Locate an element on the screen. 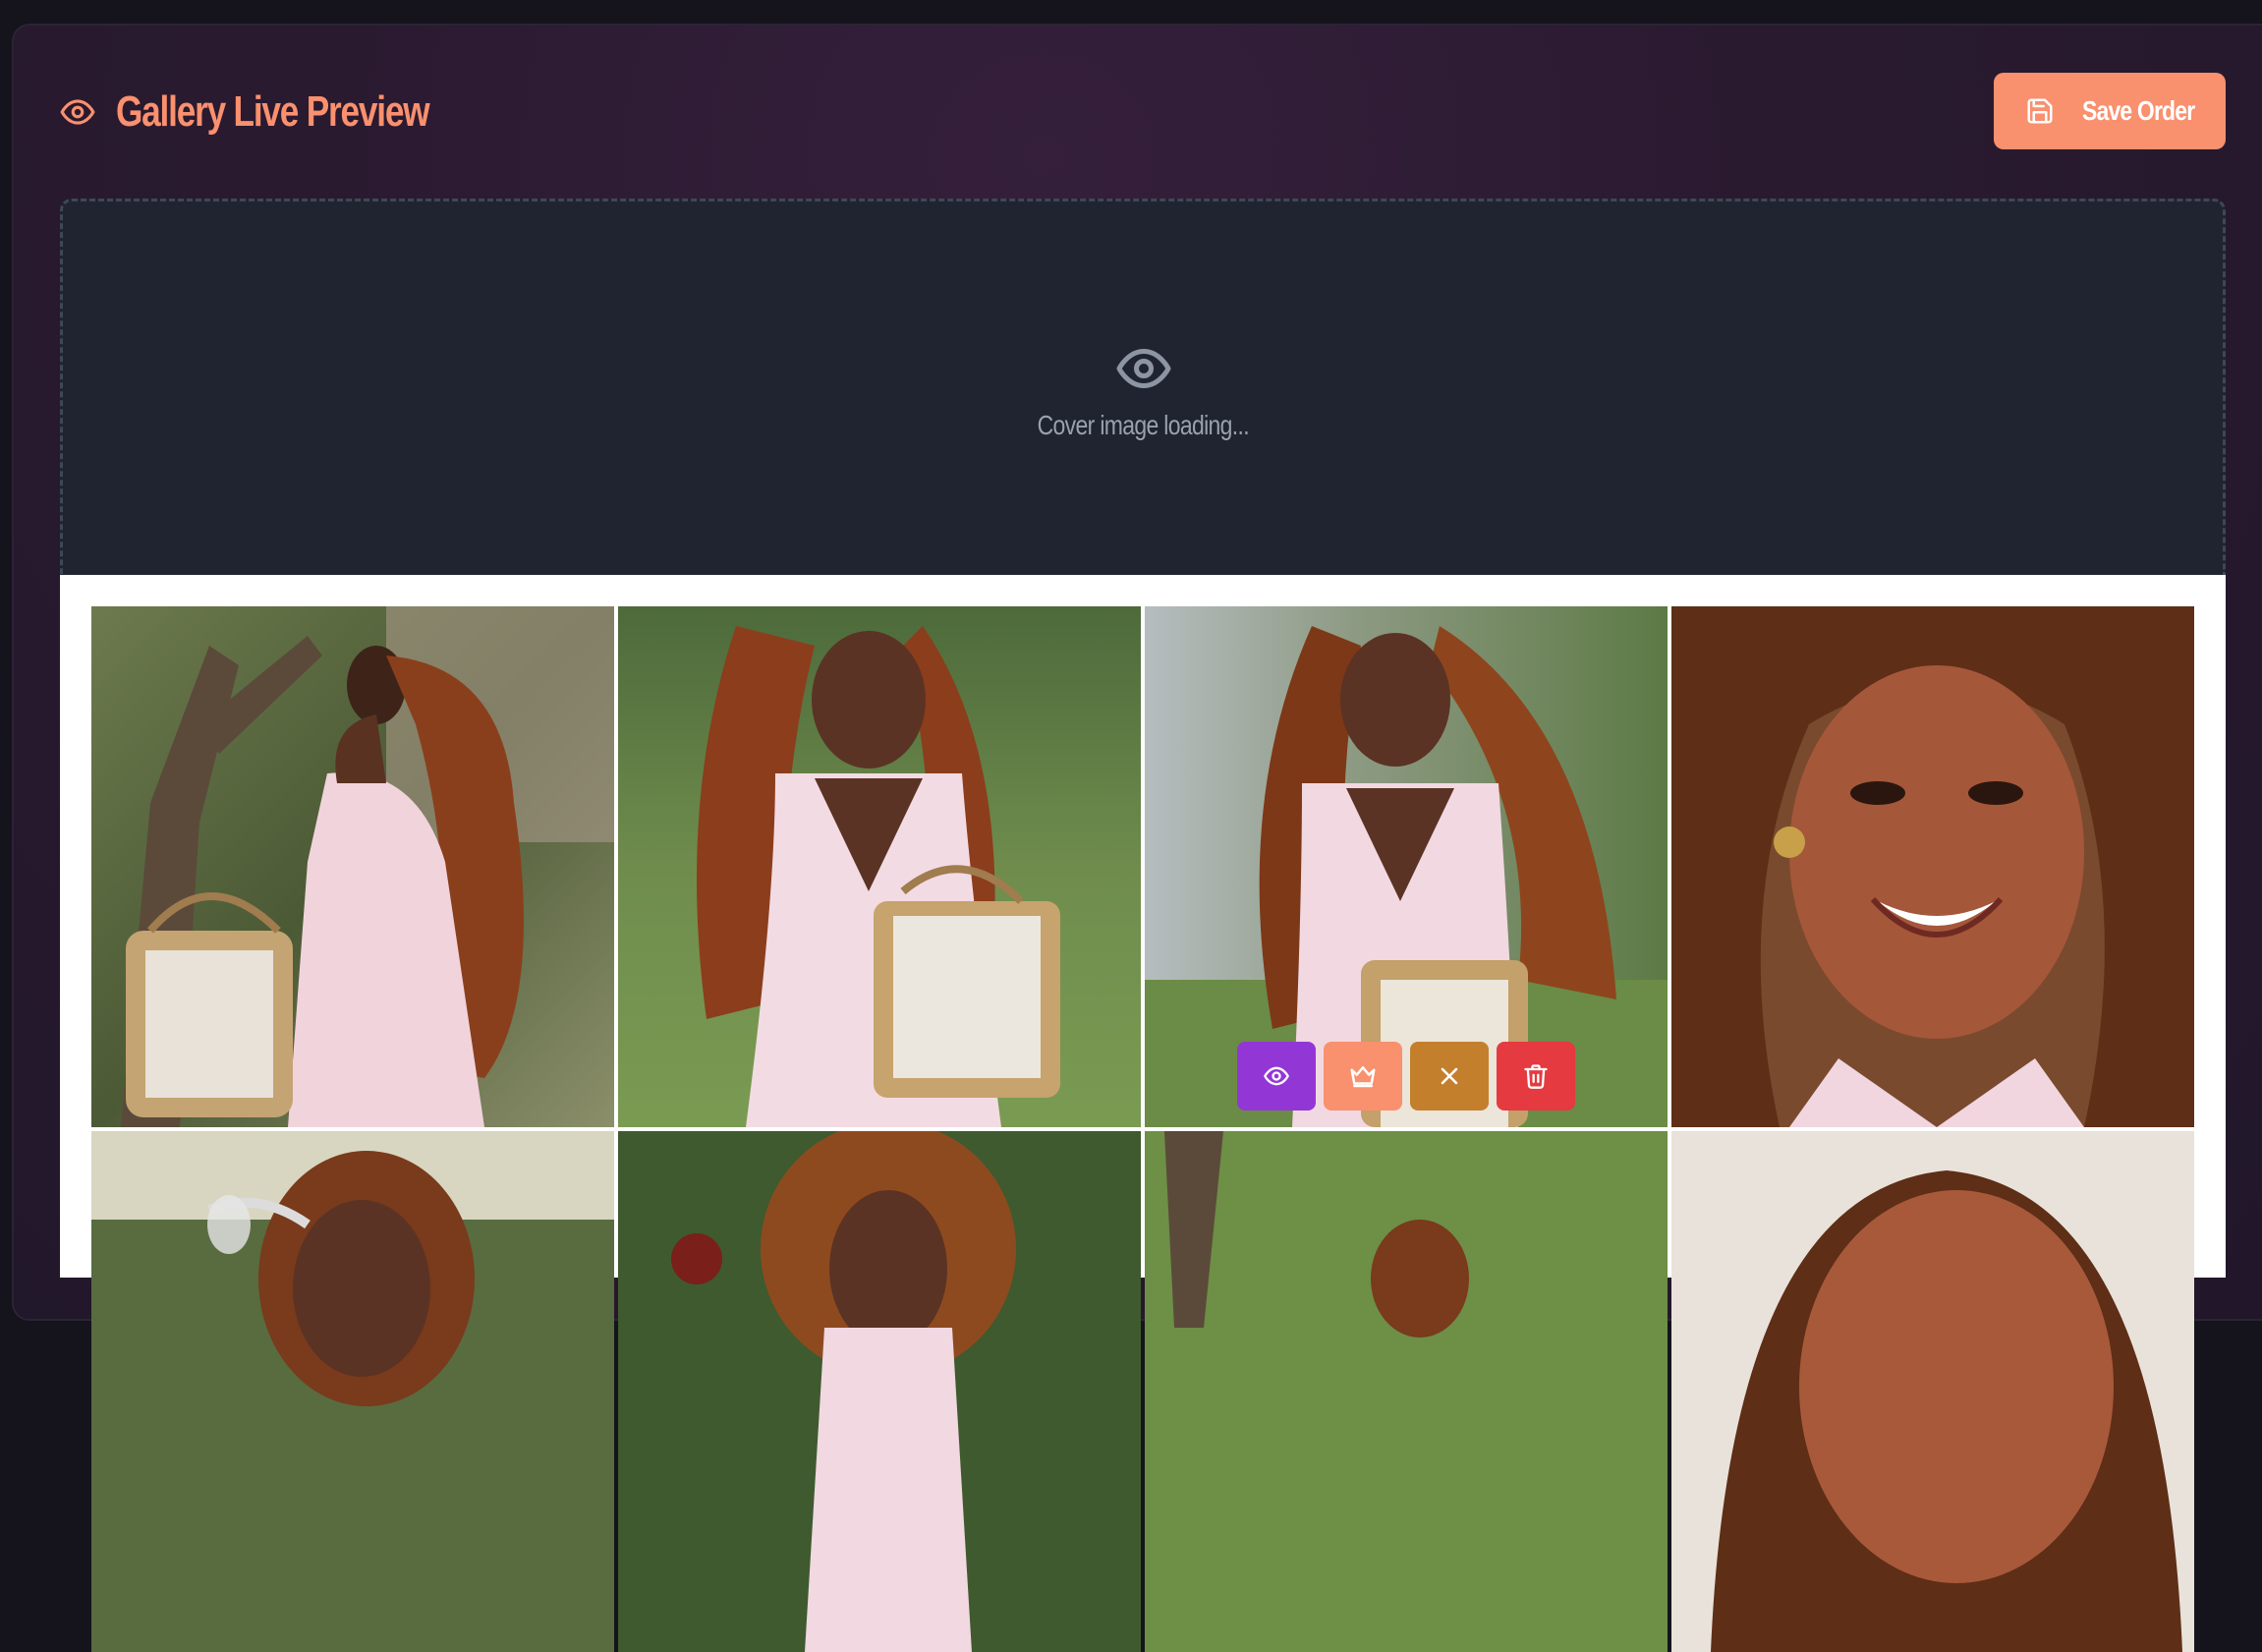 The image size is (2262, 1652). save-order-button: Save Order is located at coordinates (2110, 111).